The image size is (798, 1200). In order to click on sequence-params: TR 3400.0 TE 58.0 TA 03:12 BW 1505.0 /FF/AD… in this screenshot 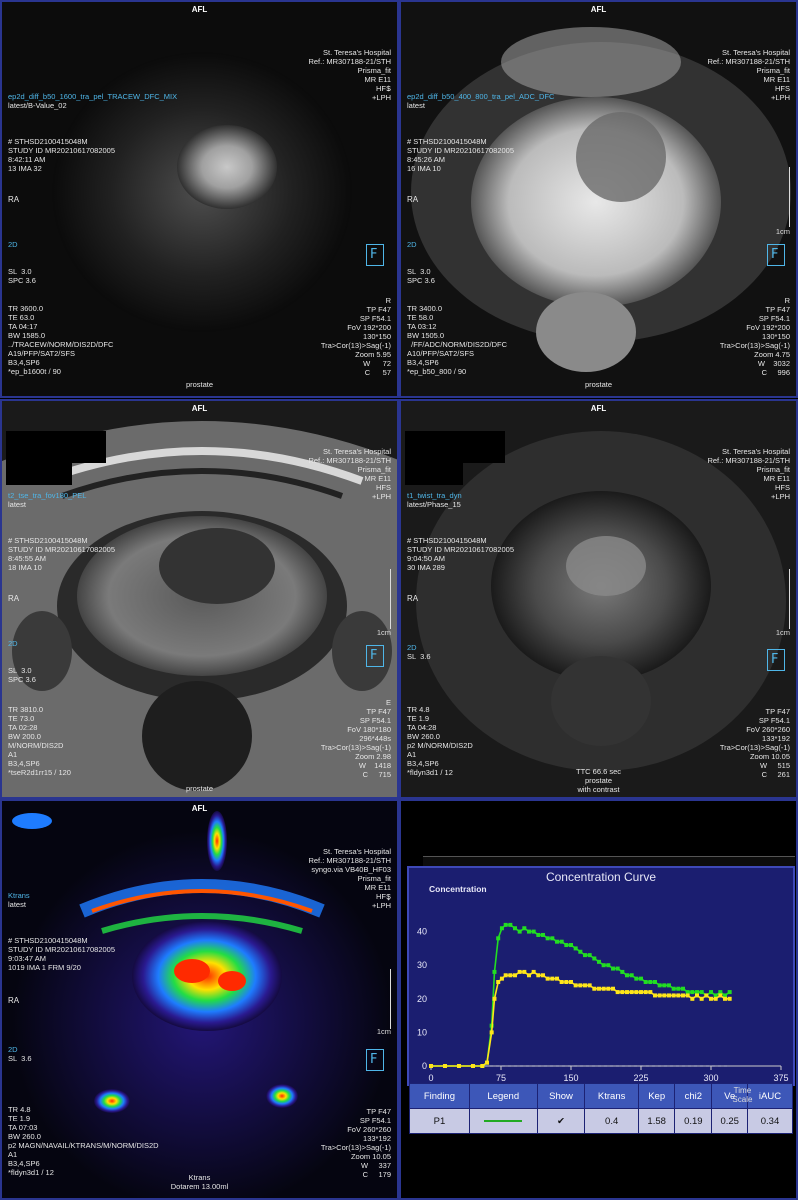, I will do `click(457, 340)`.